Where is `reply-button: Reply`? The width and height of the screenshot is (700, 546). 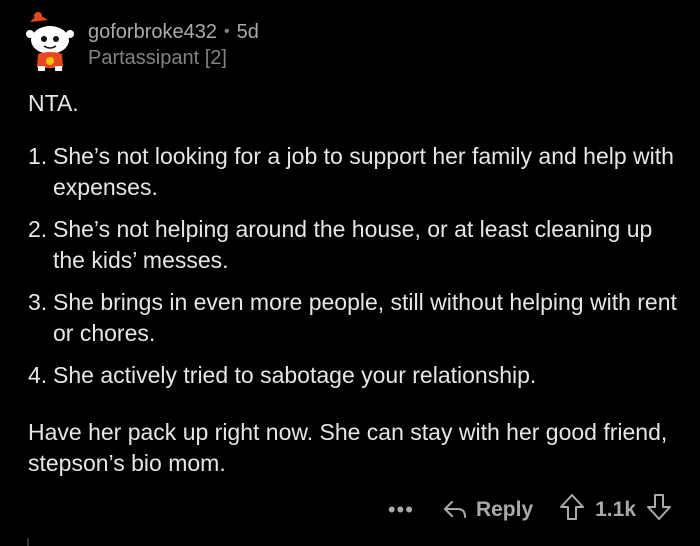 reply-button: Reply is located at coordinates (487, 510).